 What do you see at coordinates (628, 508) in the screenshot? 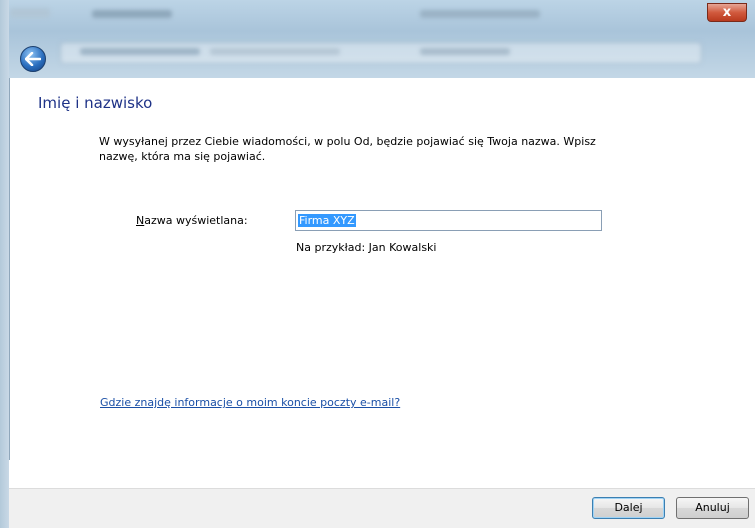
I see `next-button: Dalej` at bounding box center [628, 508].